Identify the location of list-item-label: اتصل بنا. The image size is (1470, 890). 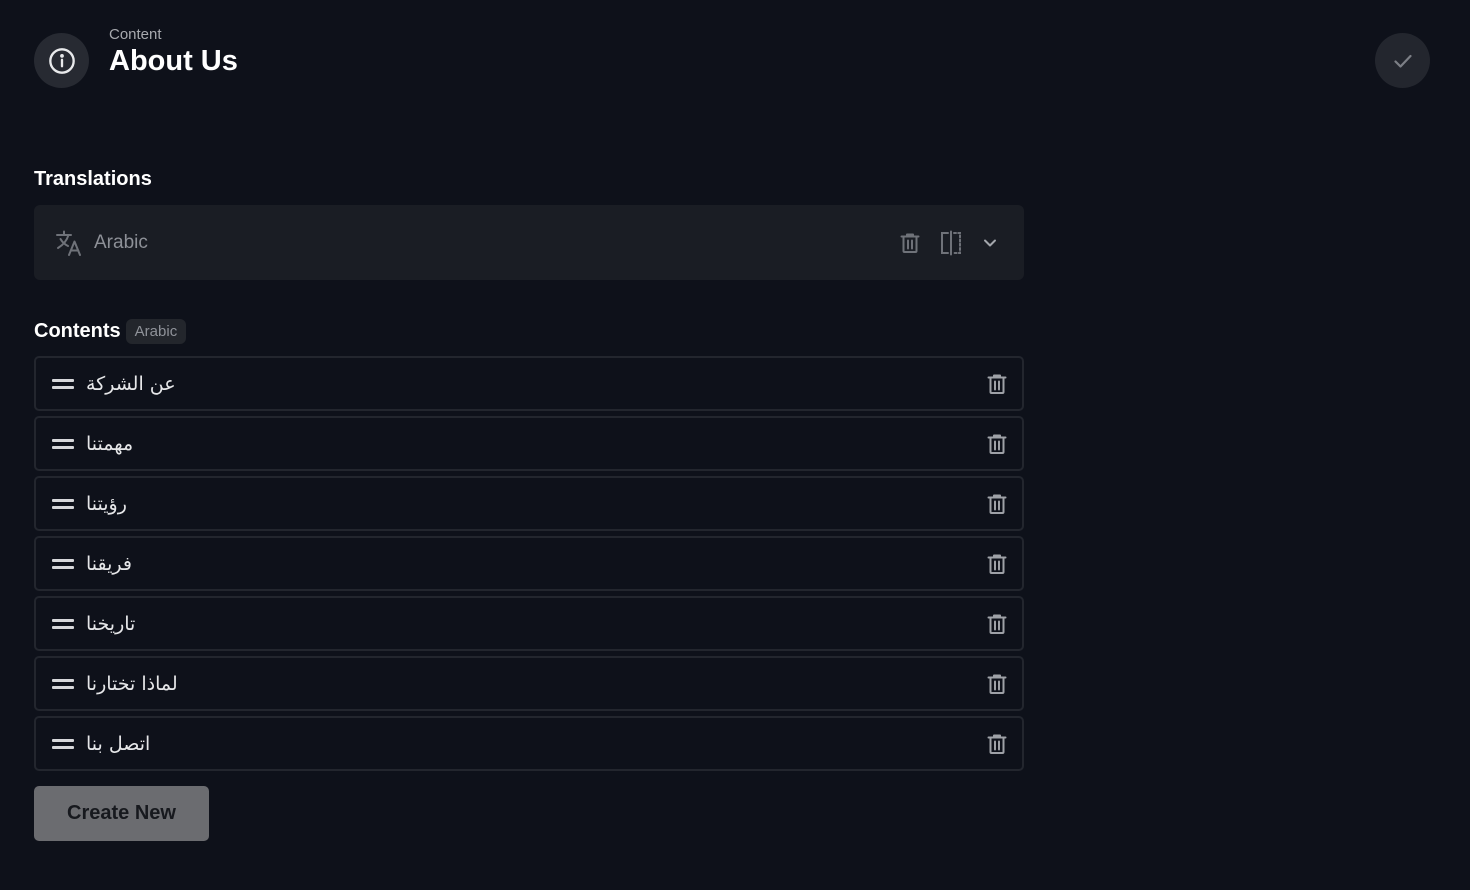
(118, 743).